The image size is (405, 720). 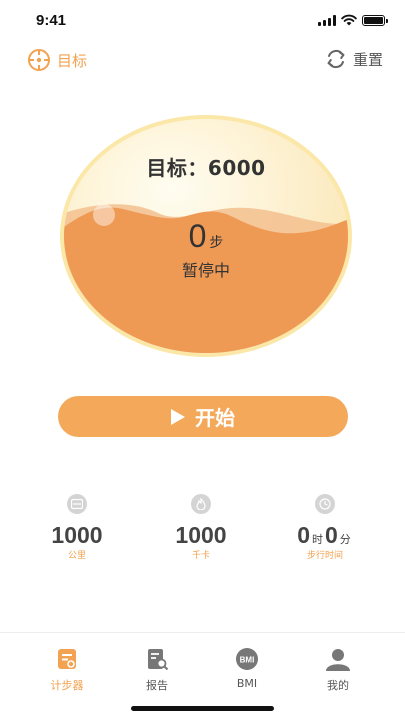 What do you see at coordinates (201, 504) in the screenshot?
I see `calorie-icon` at bounding box center [201, 504].